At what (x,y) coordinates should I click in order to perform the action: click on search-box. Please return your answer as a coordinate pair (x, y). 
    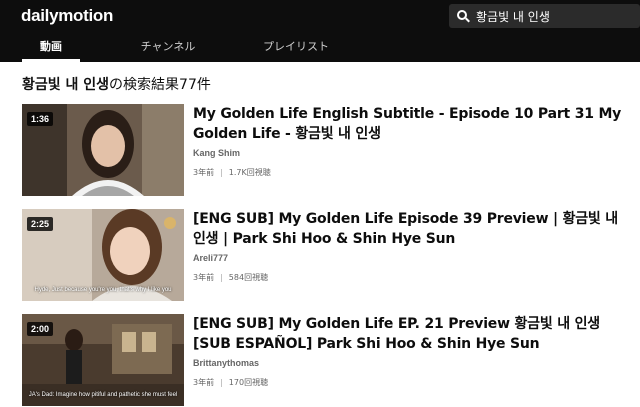
    Looking at the image, I should click on (544, 16).